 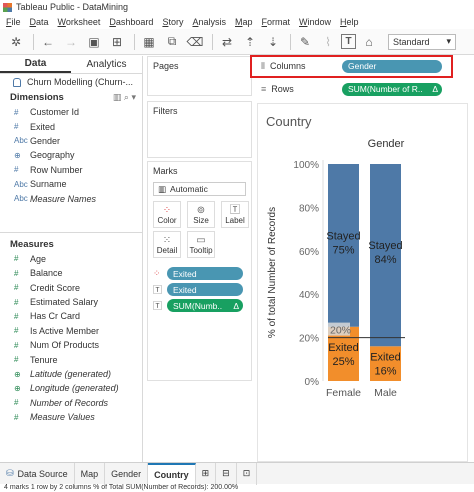 I want to click on field-is-active-member: # Is Active Member, so click(x=71, y=331).